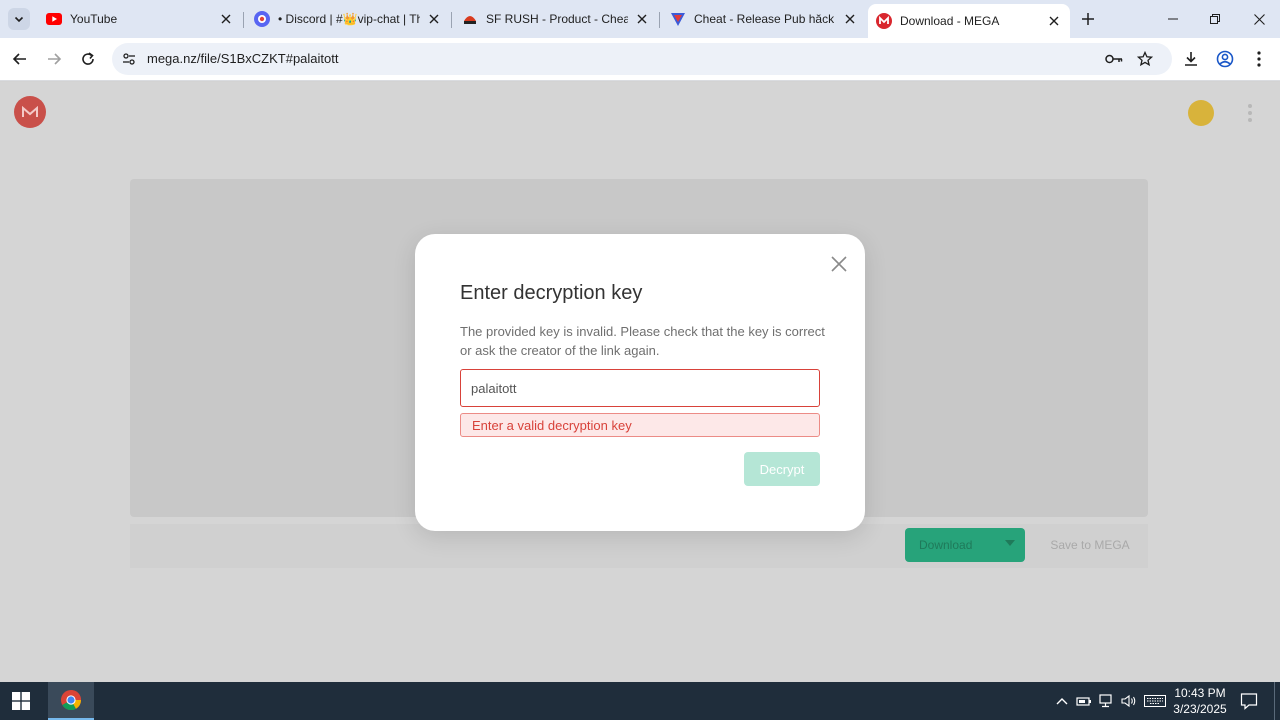  I want to click on new-tab-button, so click(1088, 19).